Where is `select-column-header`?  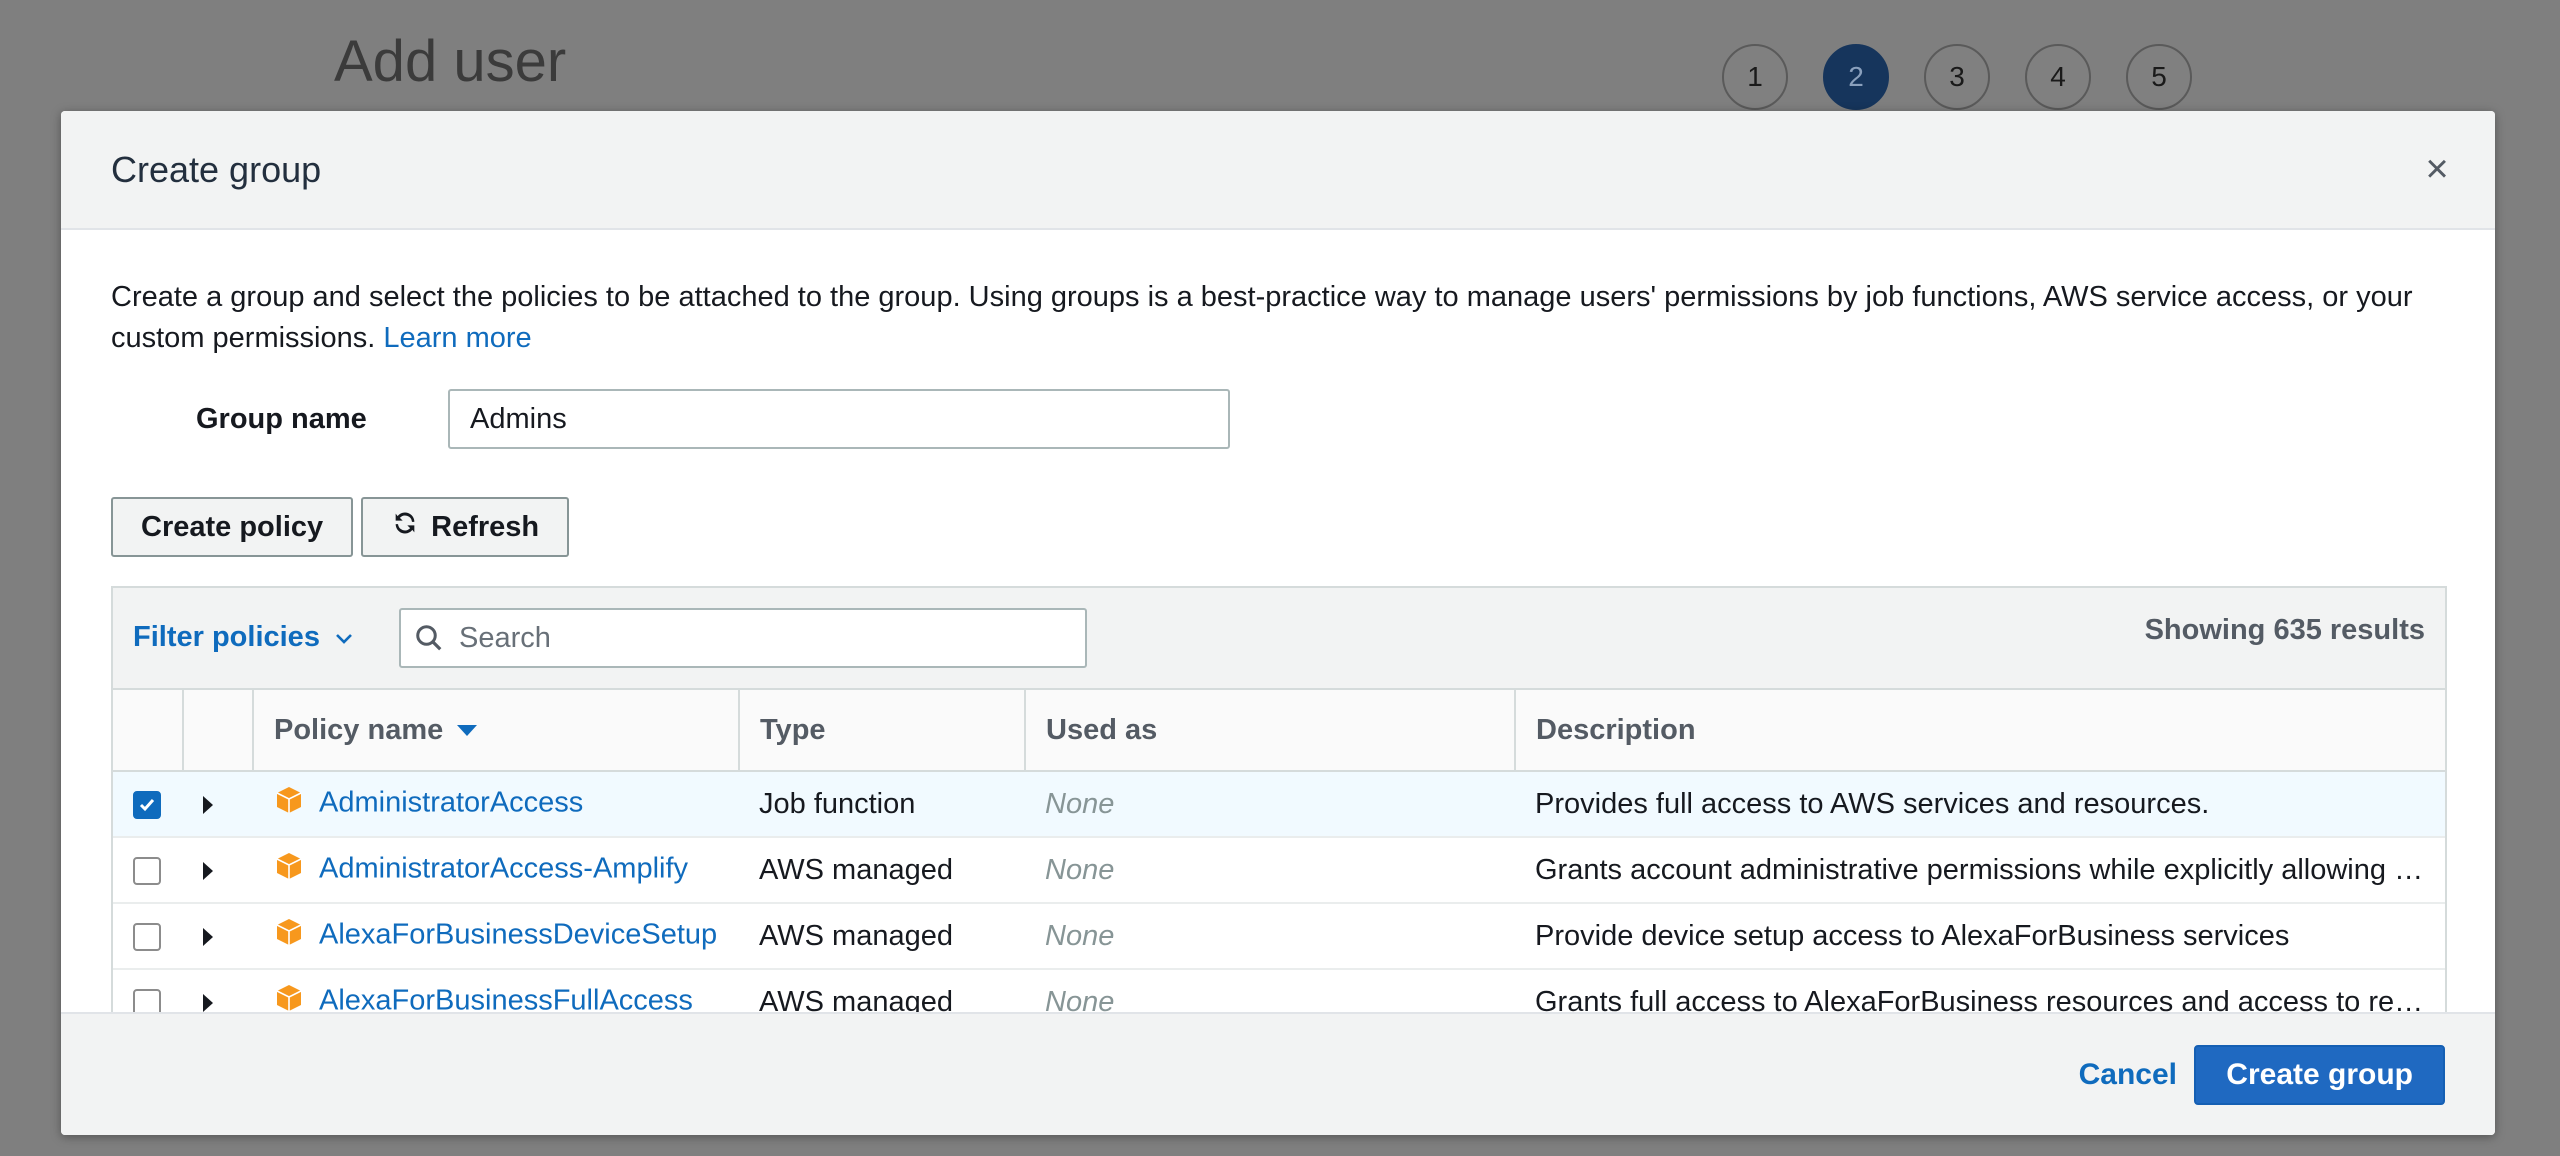
select-column-header is located at coordinates (148, 731).